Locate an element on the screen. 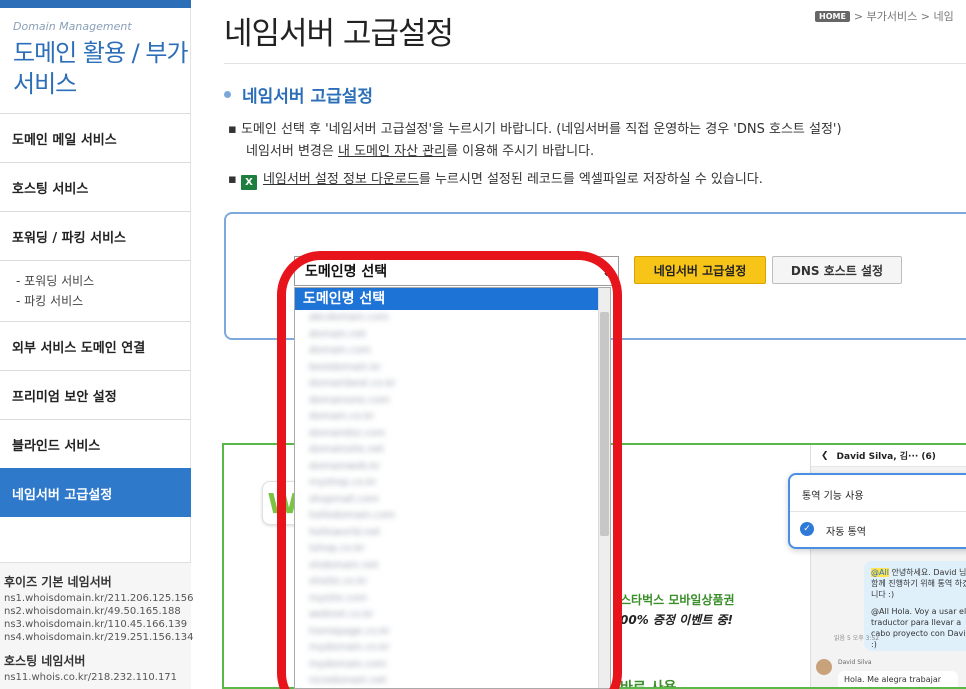 The height and width of the screenshot is (689, 966). ns-line: ns3.whoisdomain.kr/110.45.166.139 is located at coordinates (96, 624).